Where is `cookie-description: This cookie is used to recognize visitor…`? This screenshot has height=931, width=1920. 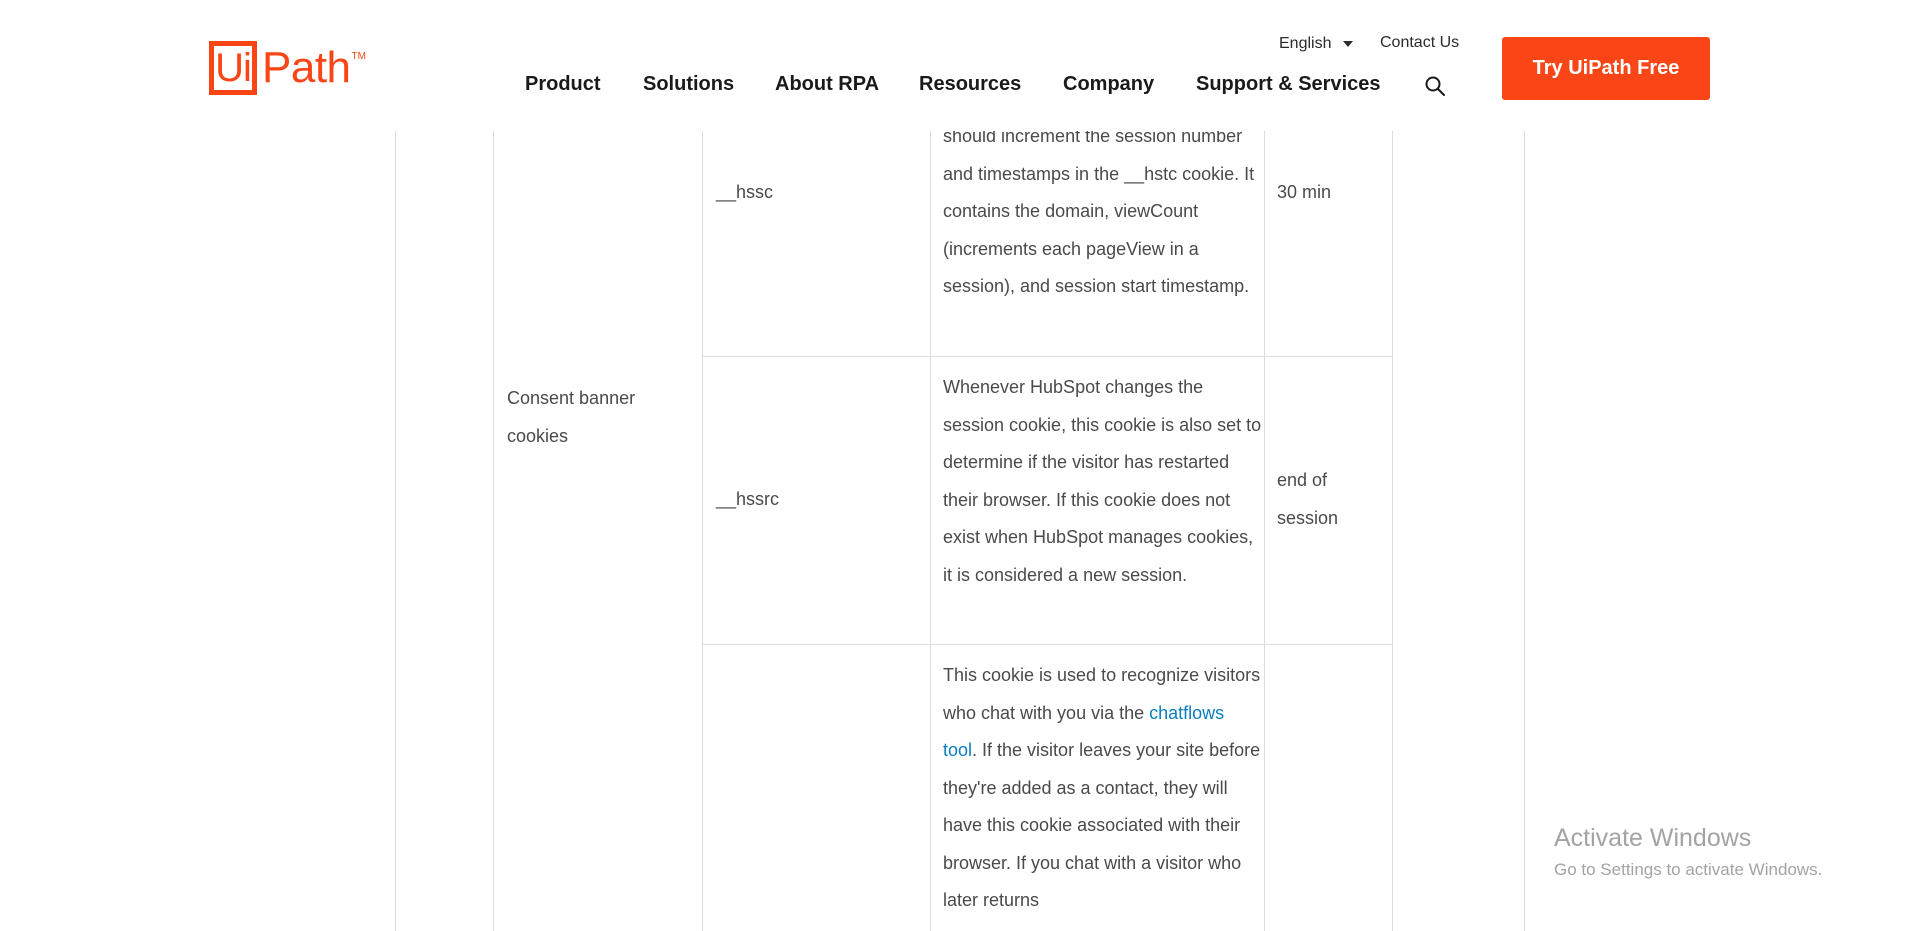 cookie-description: This cookie is used to recognize visitor… is located at coordinates (1103, 788).